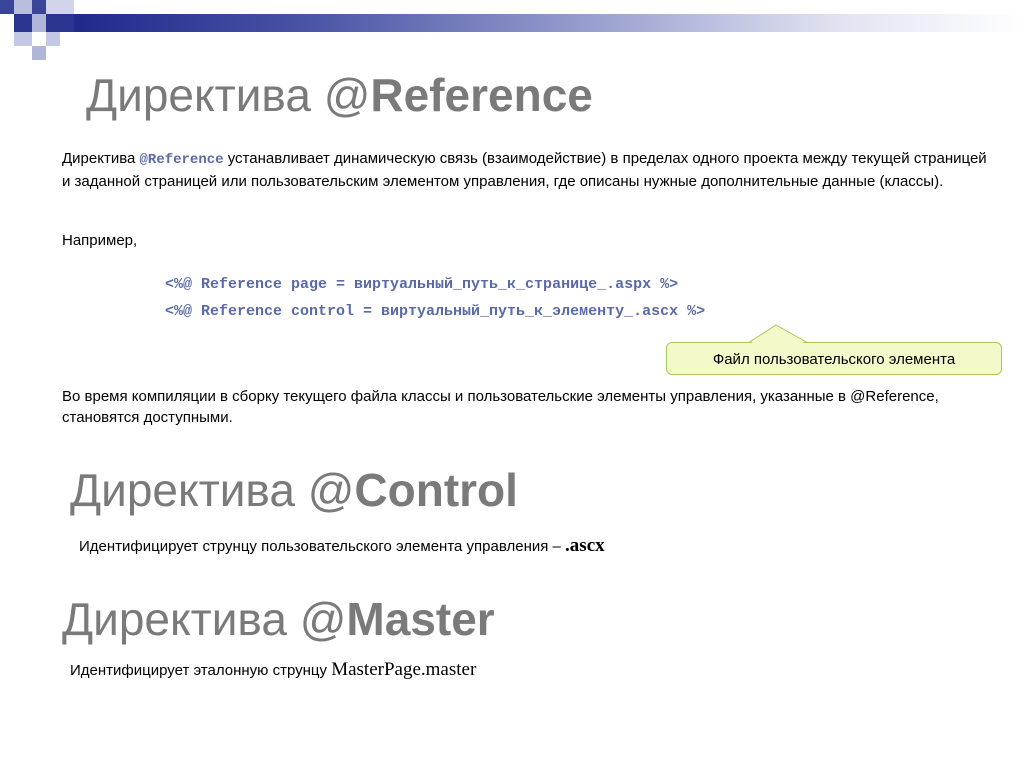 Image resolution: width=1024 pixels, height=768 pixels. What do you see at coordinates (181, 619) in the screenshot?
I see `master-heading-prefix: Директива` at bounding box center [181, 619].